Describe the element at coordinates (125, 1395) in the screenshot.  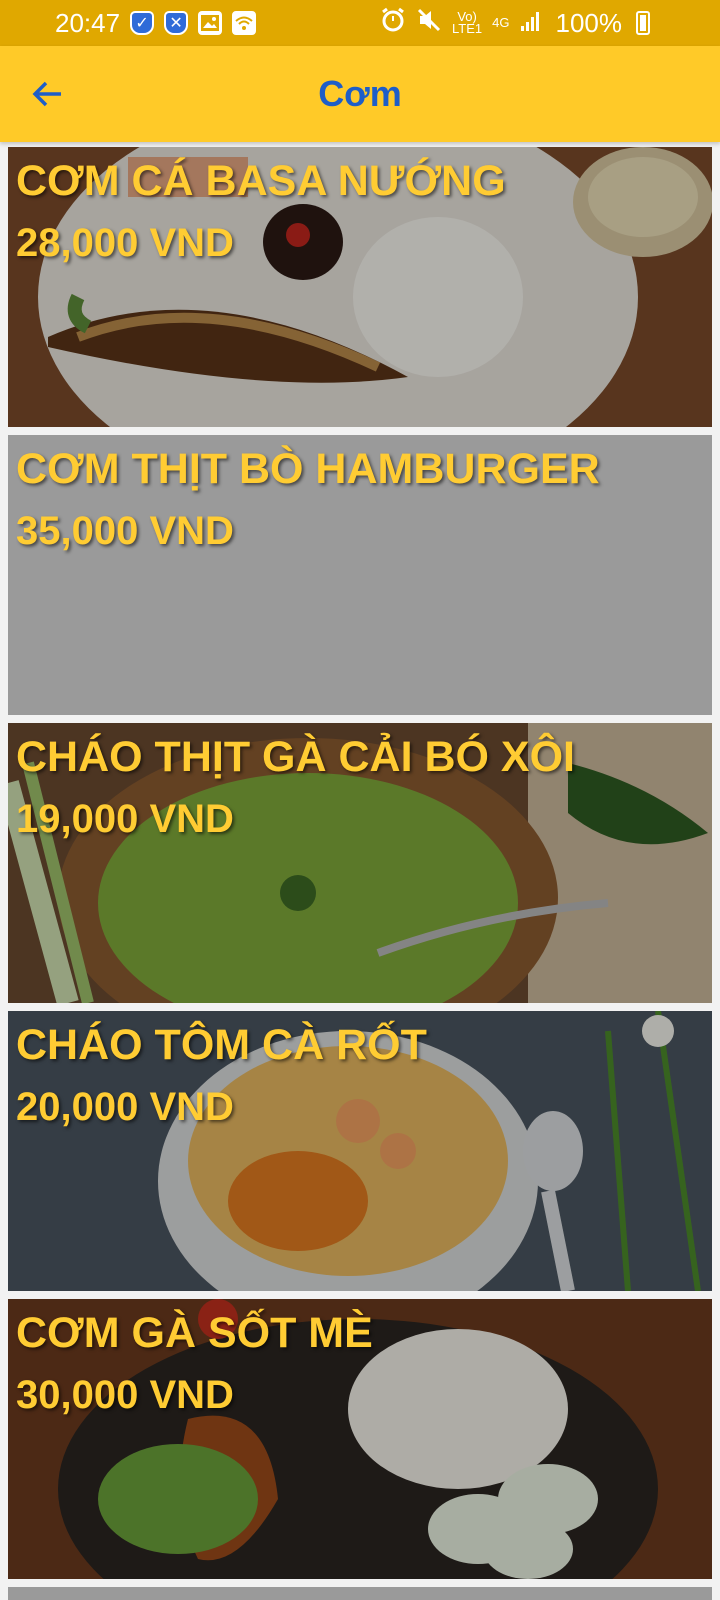
I see `menu-item-price: 30,000 VND` at that location.